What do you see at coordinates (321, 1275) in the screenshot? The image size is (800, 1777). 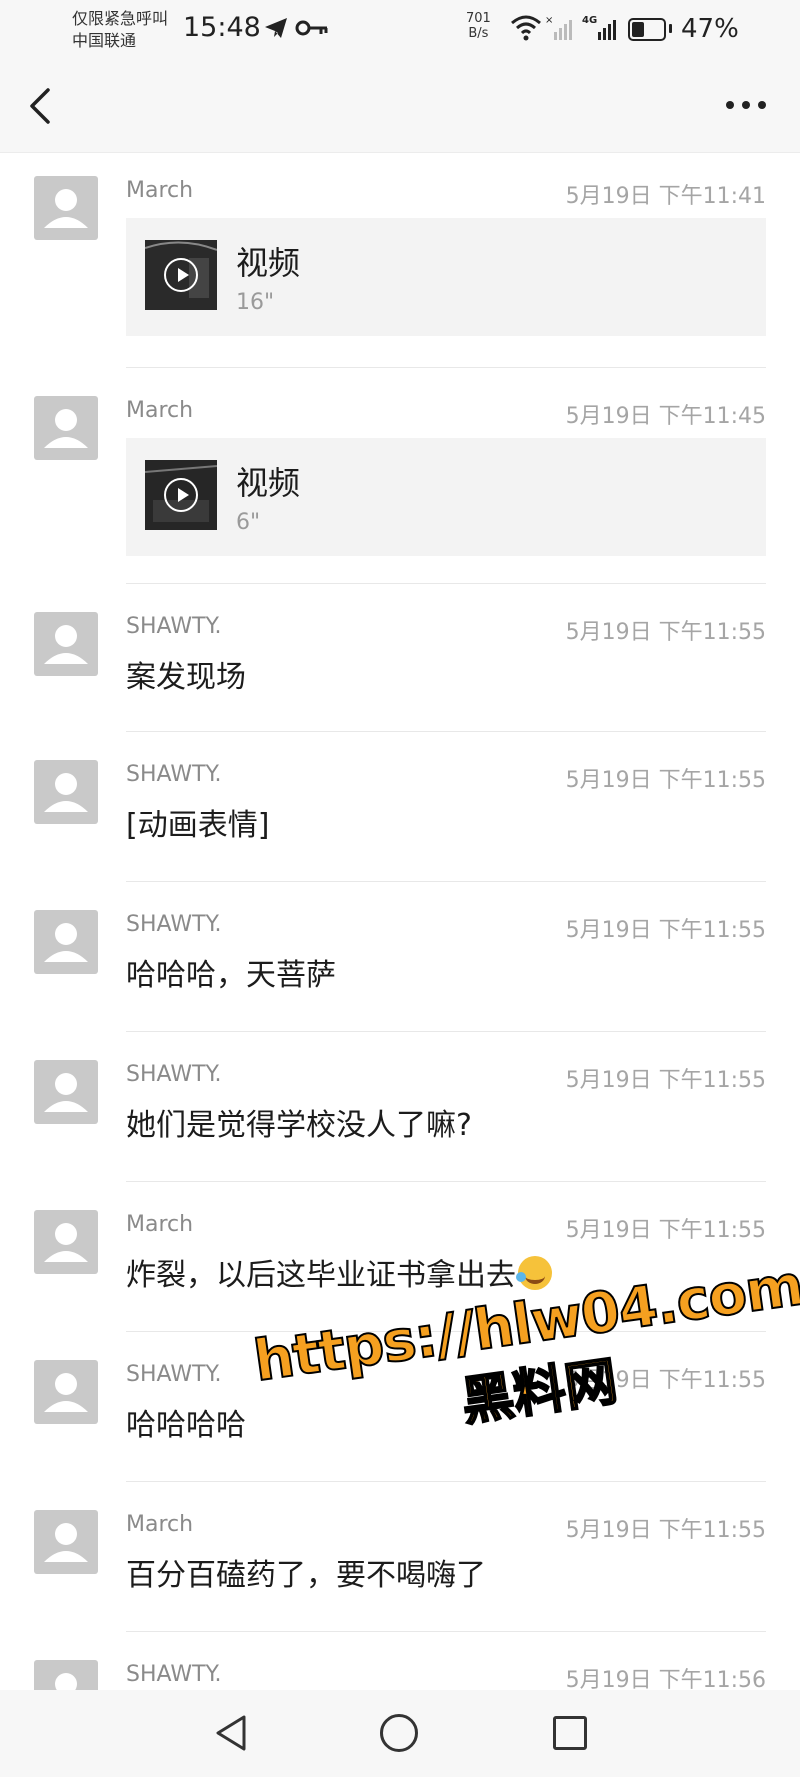 I see `message-text: 炸裂，以后这毕业证书拿出去` at bounding box center [321, 1275].